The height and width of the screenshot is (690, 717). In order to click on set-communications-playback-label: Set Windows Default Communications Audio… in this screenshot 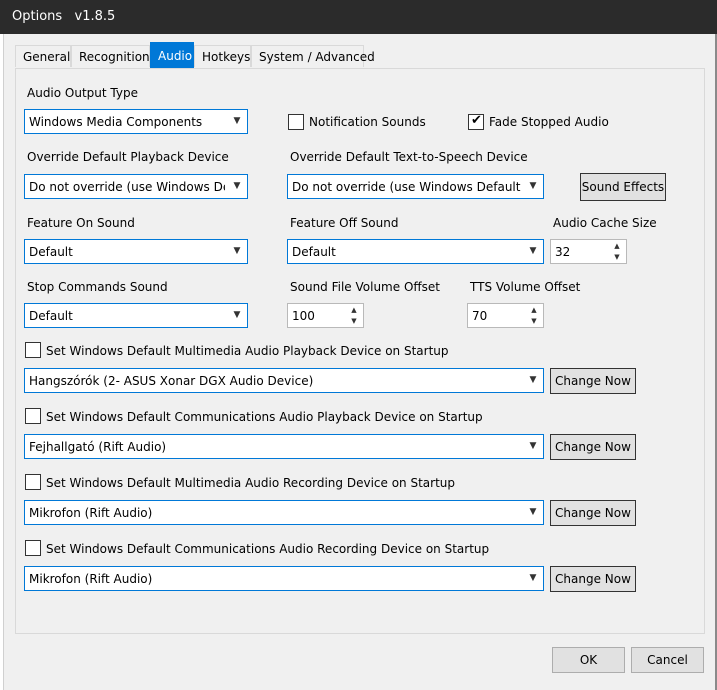, I will do `click(264, 417)`.